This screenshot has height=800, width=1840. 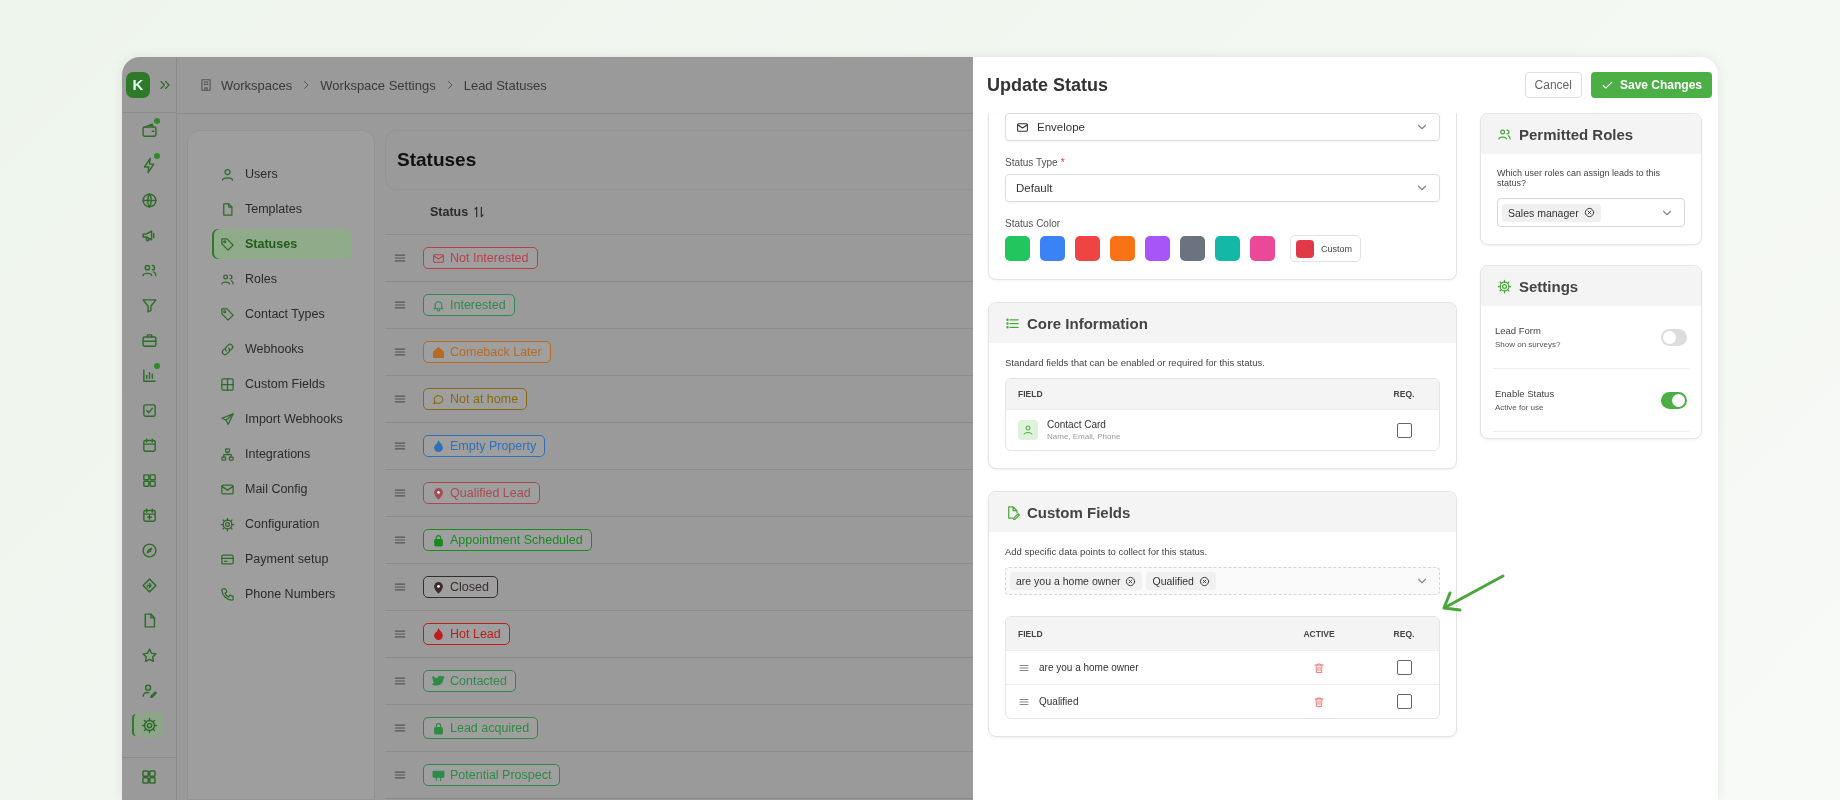 I want to click on section-title: Settings, so click(x=1549, y=286).